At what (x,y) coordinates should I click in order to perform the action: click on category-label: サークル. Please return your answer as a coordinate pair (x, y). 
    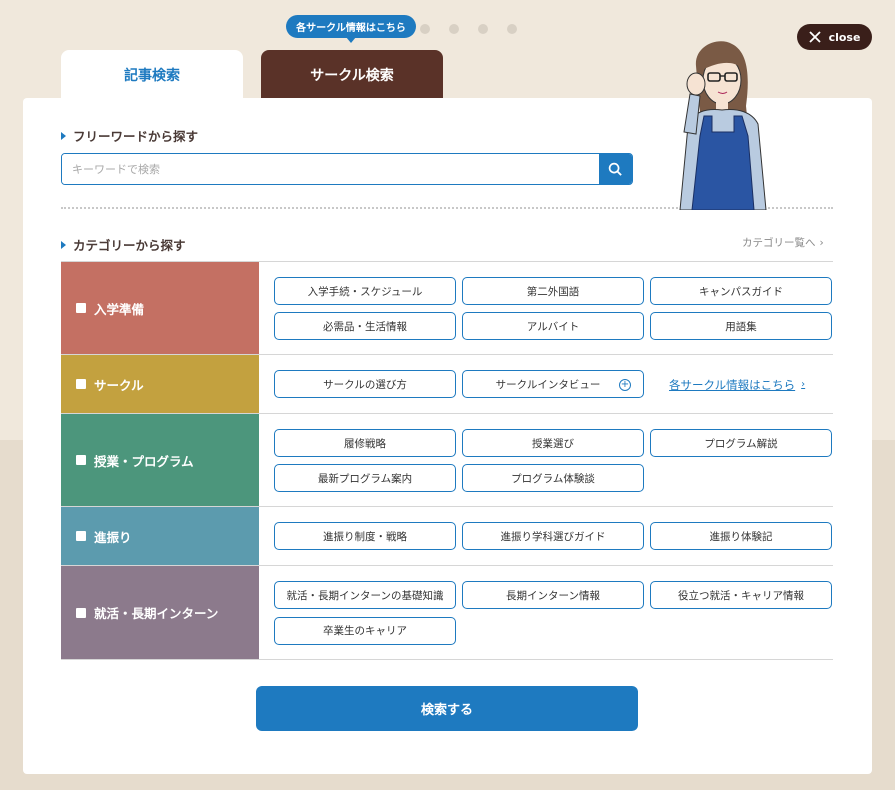
    Looking at the image, I should click on (119, 385).